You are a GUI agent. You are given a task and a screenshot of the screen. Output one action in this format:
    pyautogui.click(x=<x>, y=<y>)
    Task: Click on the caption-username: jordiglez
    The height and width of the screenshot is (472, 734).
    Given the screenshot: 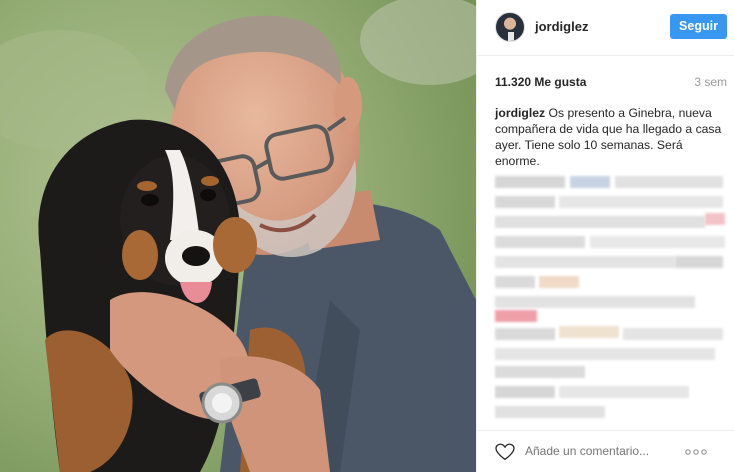 What is the action you would take?
    pyautogui.click(x=520, y=113)
    